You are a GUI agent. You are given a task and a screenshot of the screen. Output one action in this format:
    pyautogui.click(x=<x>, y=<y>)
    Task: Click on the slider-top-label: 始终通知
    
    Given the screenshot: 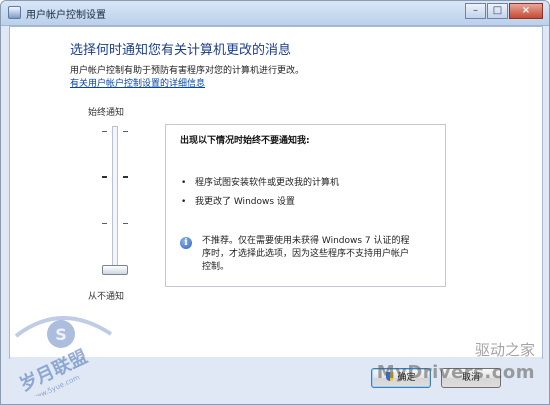 What is the action you would take?
    pyautogui.click(x=106, y=113)
    